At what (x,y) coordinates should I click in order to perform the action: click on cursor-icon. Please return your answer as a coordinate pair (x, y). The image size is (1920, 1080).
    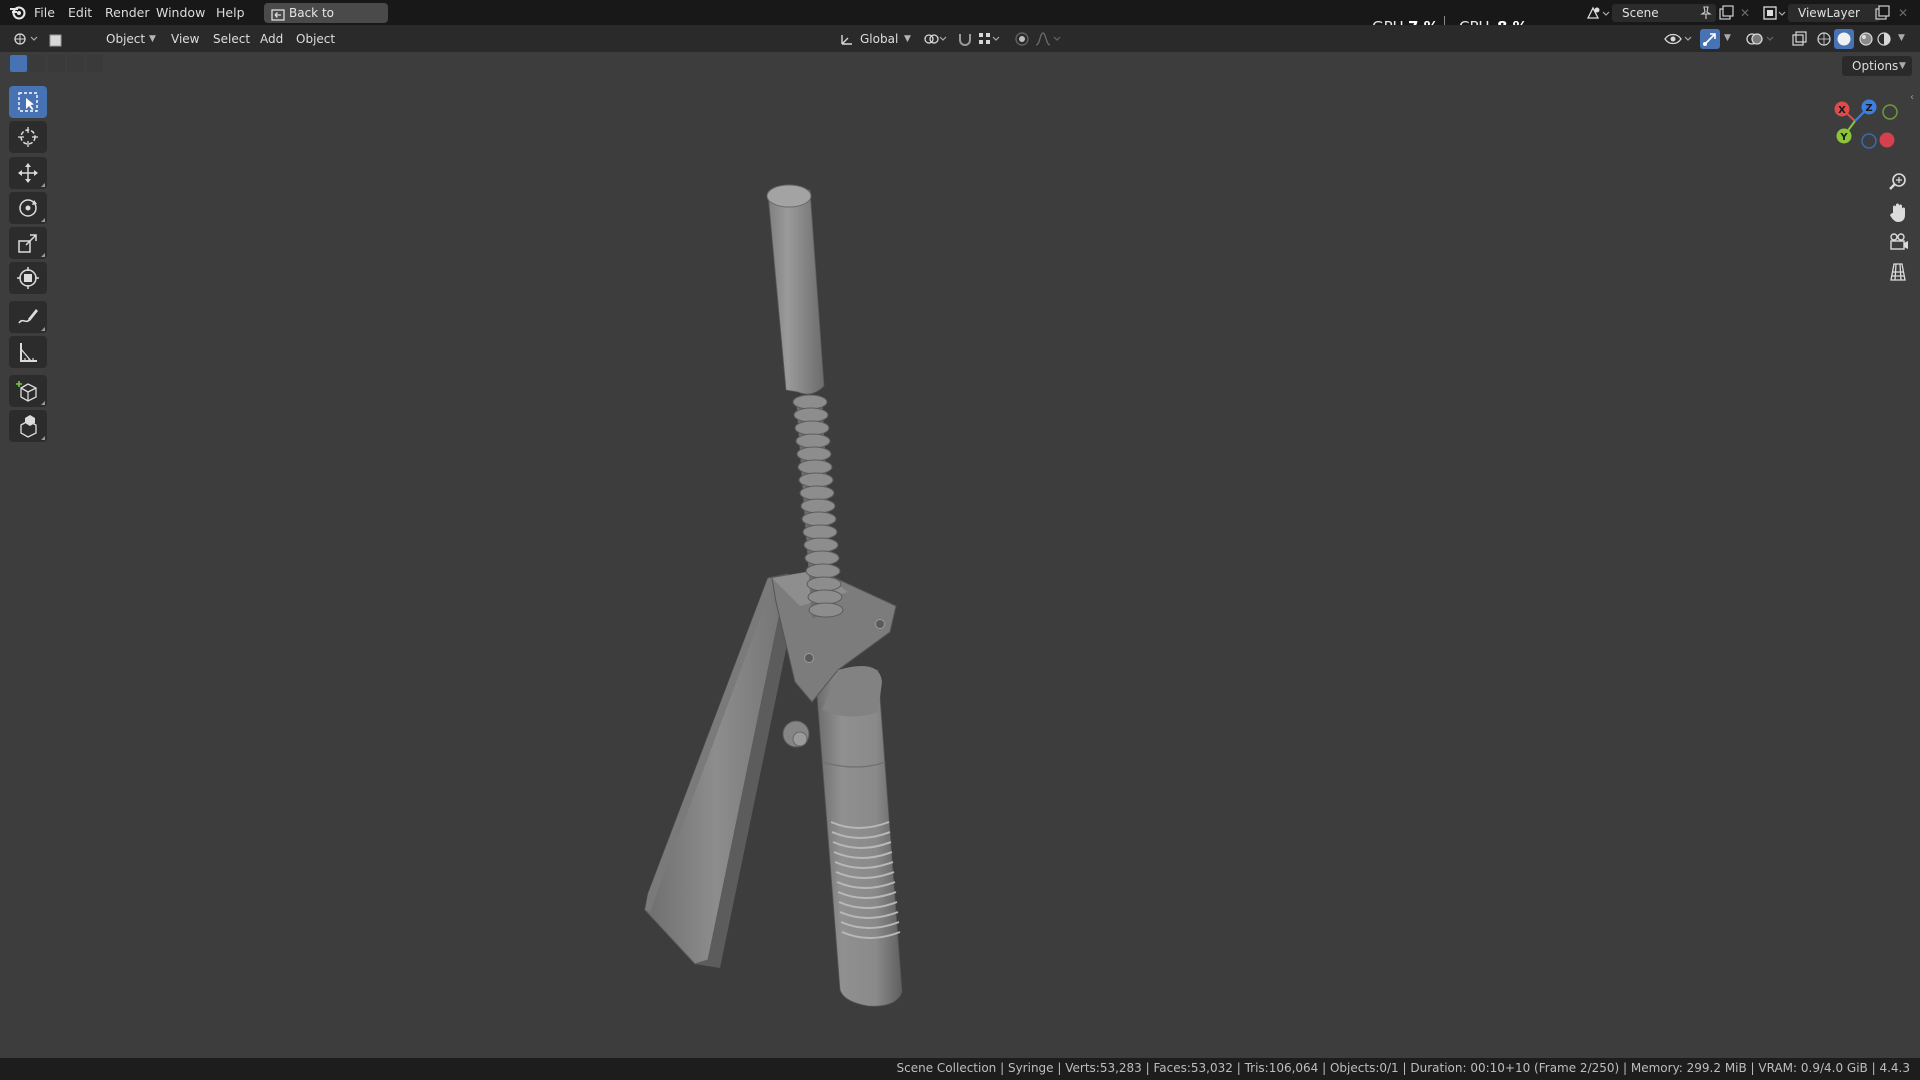
    Looking at the image, I should click on (28, 137).